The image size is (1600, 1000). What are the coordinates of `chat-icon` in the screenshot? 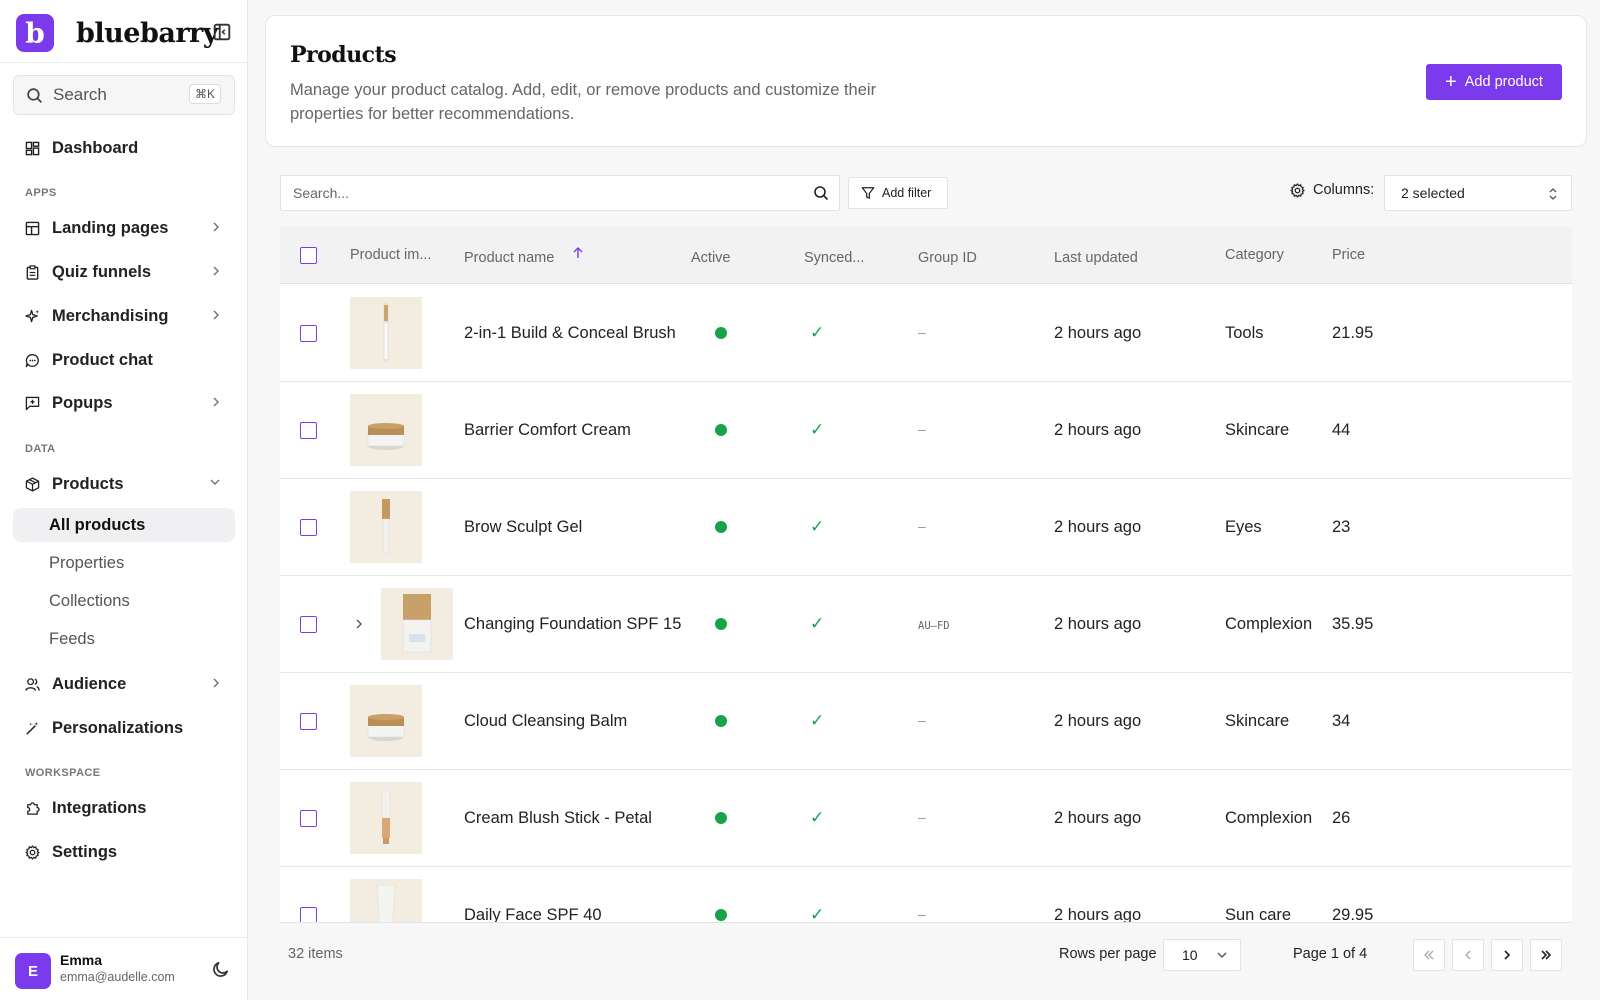 It's located at (32, 360).